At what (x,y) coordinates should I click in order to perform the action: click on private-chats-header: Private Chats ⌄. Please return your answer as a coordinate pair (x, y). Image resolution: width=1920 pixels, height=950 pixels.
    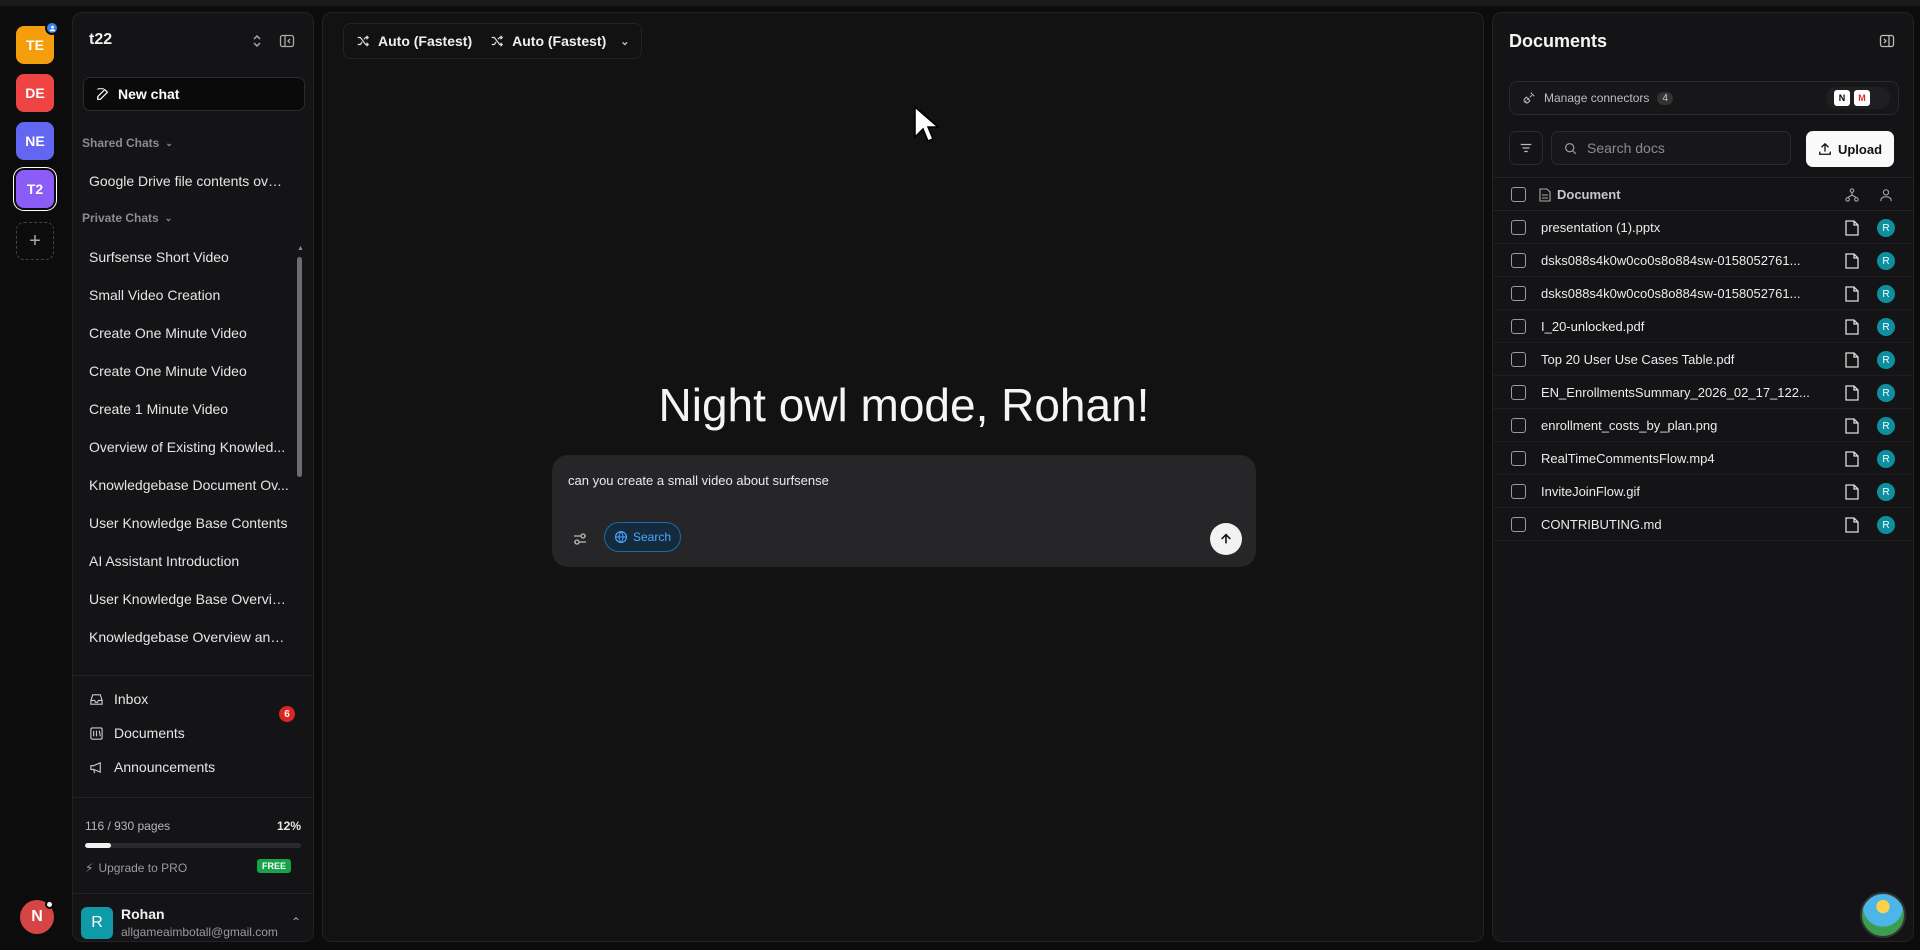
    Looking at the image, I should click on (127, 218).